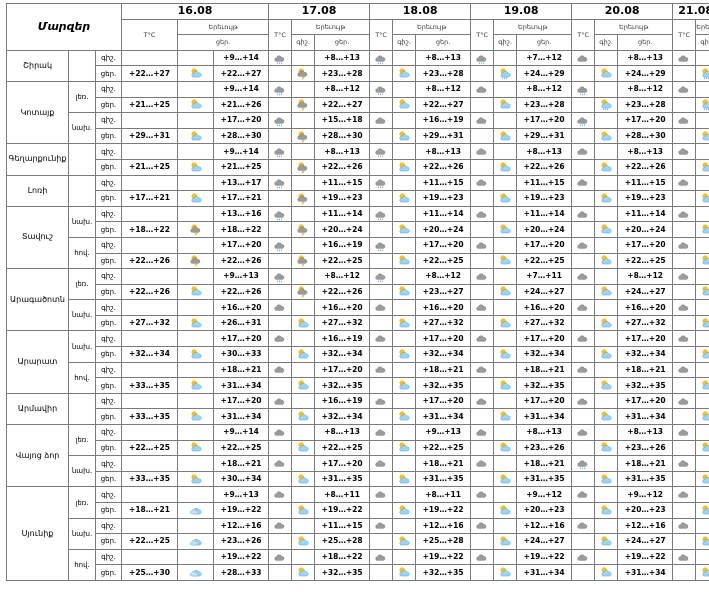  What do you see at coordinates (443, 323) in the screenshot?
I see `temperature-cell: +27…+32` at bounding box center [443, 323].